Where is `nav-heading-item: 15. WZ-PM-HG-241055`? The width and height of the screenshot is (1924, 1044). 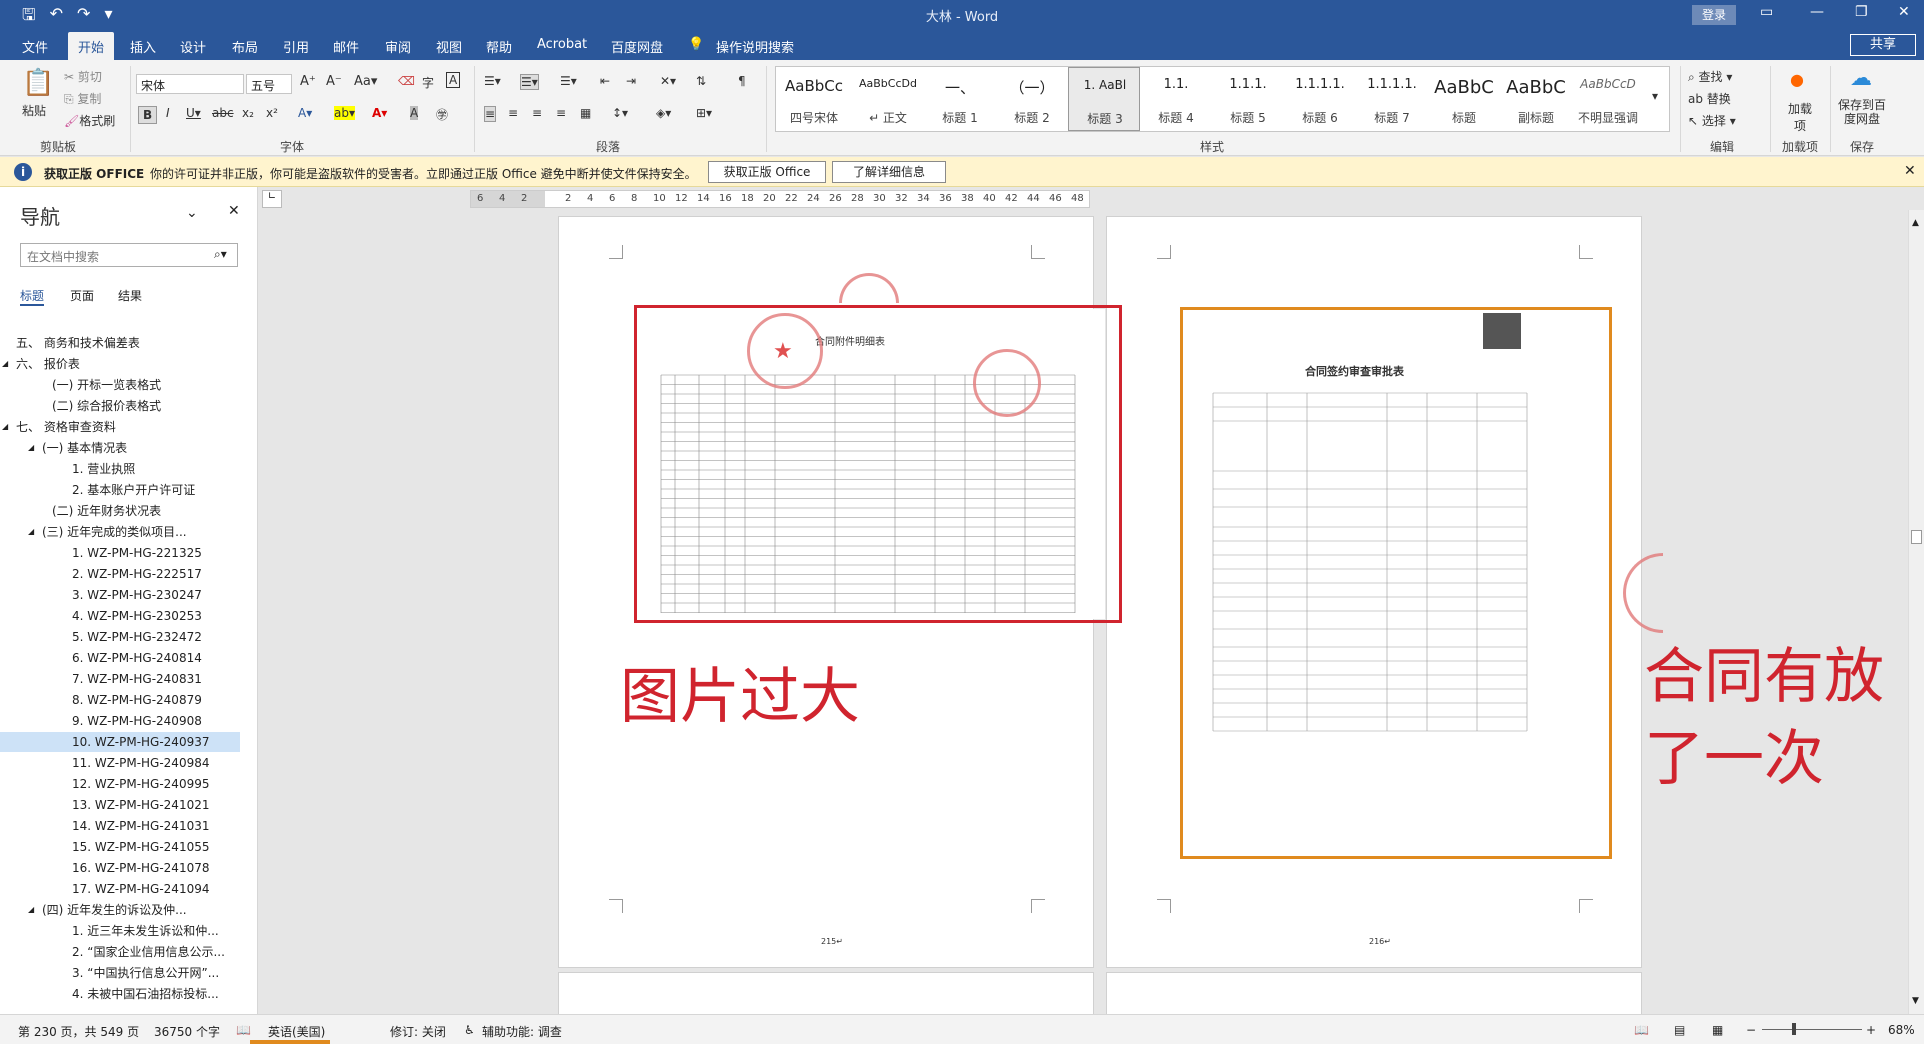
nav-heading-item: 15. WZ-PM-HG-241055 is located at coordinates (120, 847).